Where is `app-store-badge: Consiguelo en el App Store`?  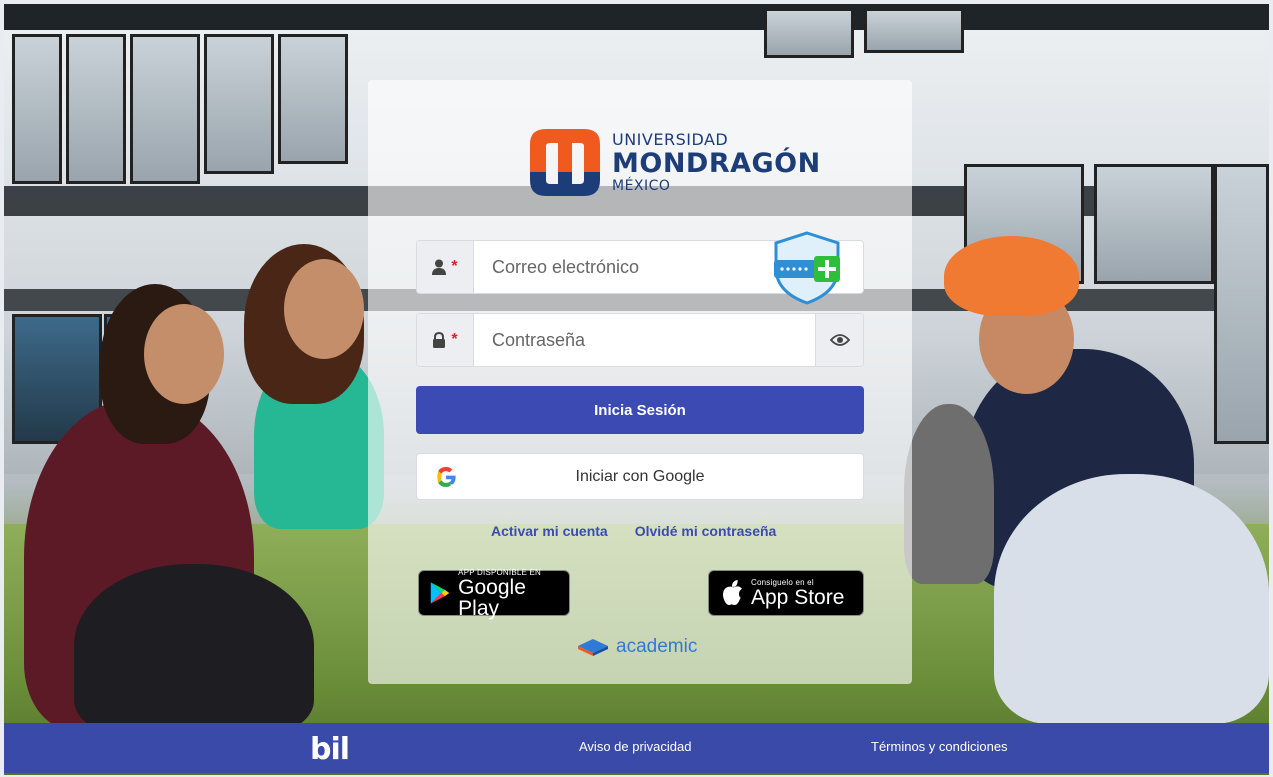
app-store-badge: Consiguelo en el App Store is located at coordinates (786, 593).